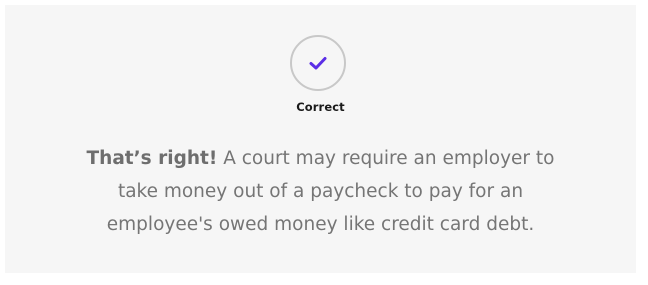 This screenshot has height=285, width=648. Describe the element at coordinates (152, 158) in the screenshot. I see `feedback-lead: That’s right!` at that location.